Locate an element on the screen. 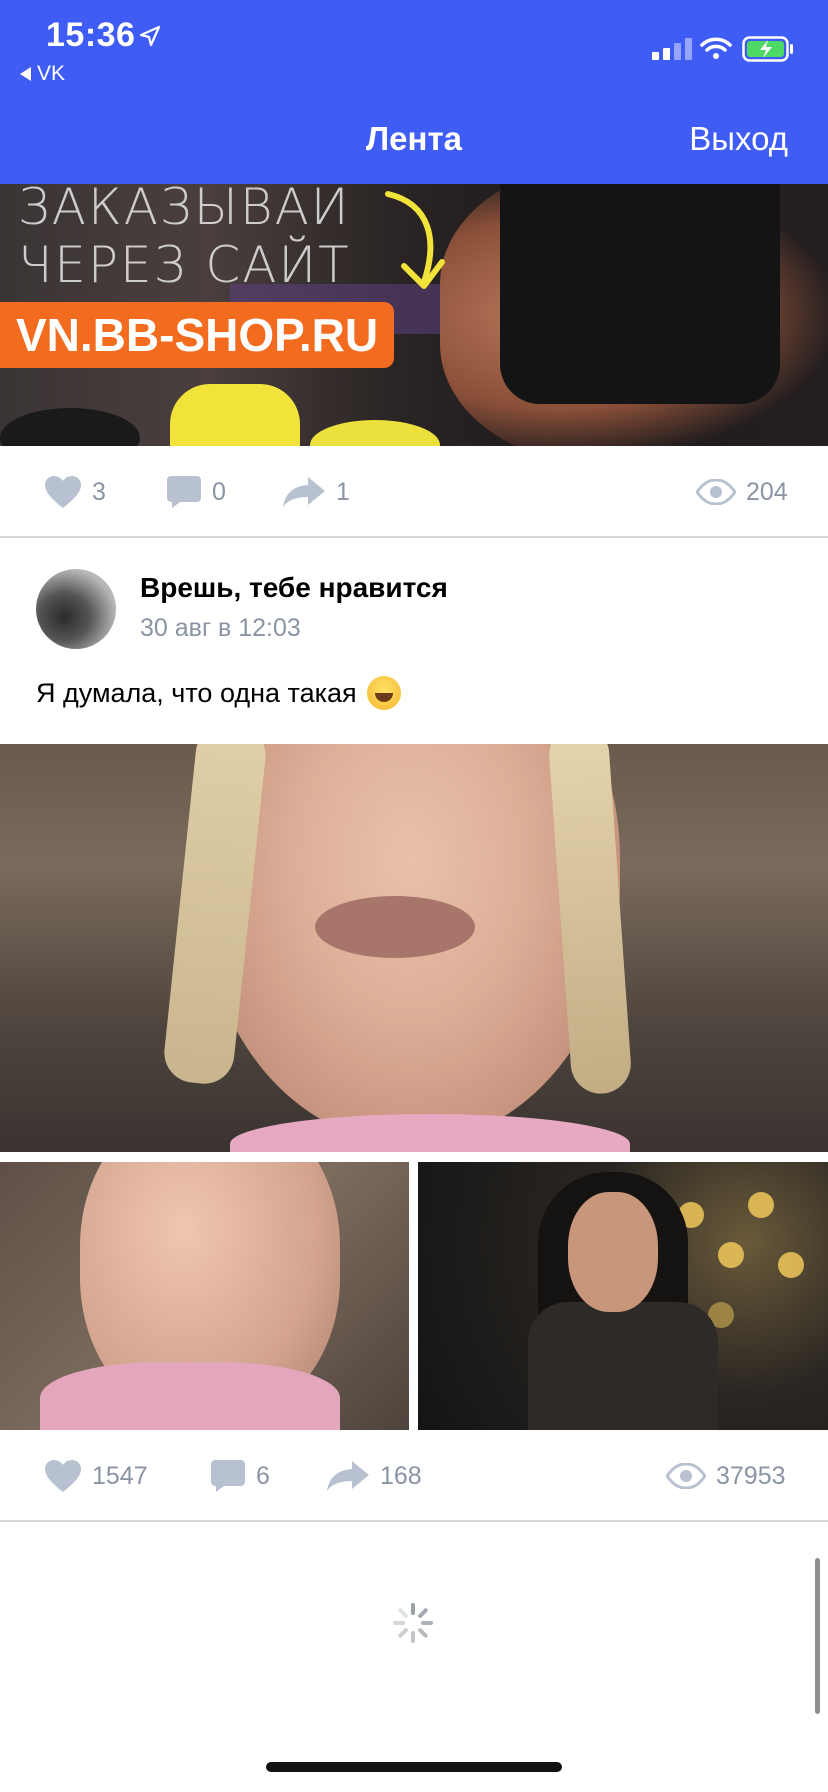 This screenshot has width=828, height=1792. arrow-icon is located at coordinates (415, 240).